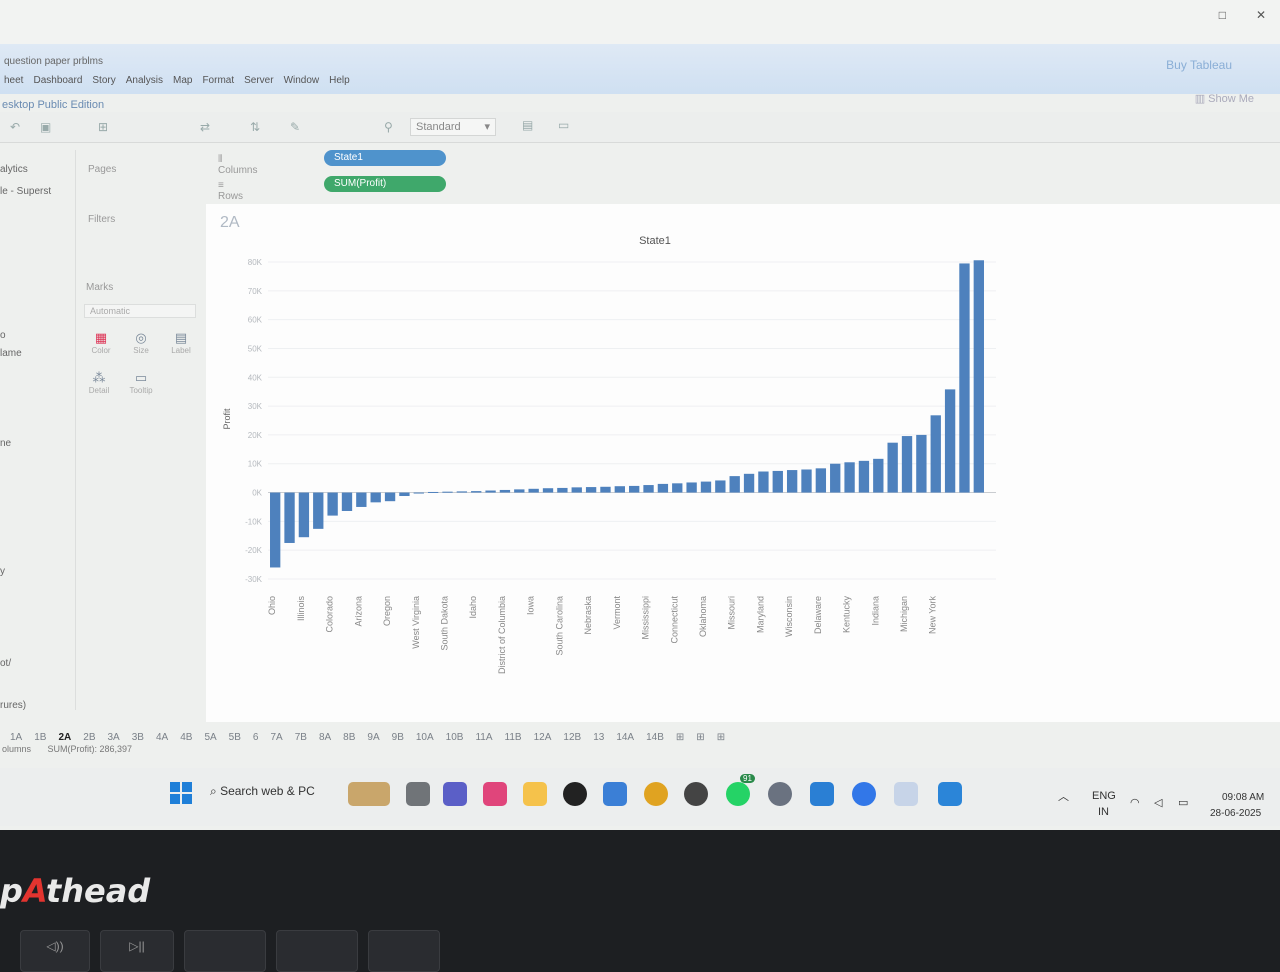  I want to click on sheet-tab: 7A, so click(276, 737).